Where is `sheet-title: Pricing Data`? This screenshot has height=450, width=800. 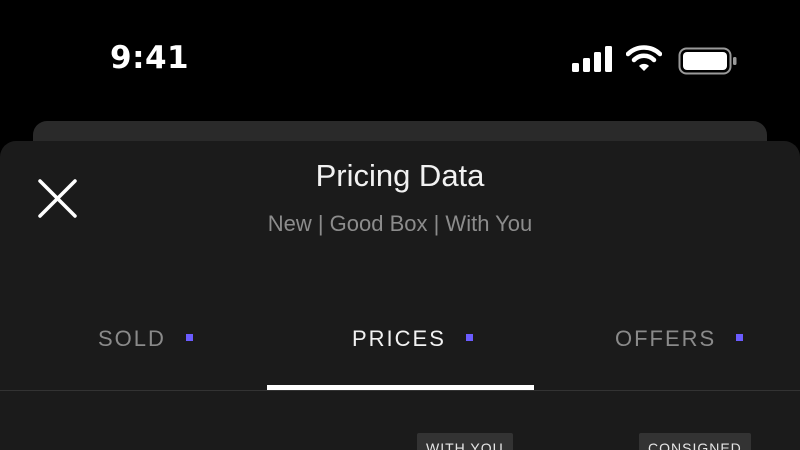 sheet-title: Pricing Data is located at coordinates (400, 175).